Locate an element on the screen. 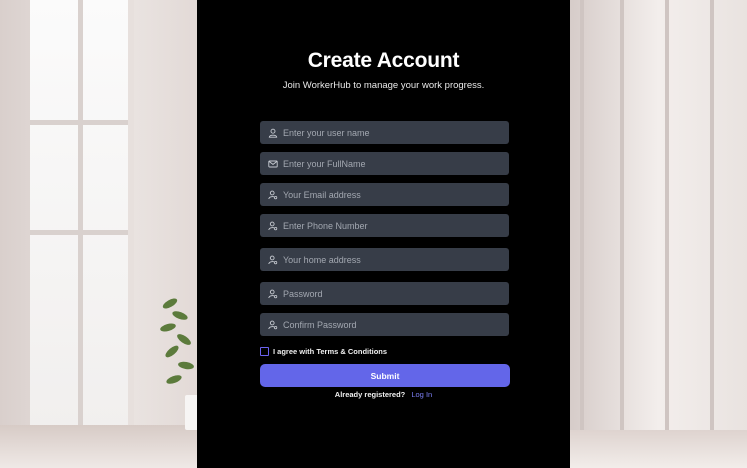 The image size is (747, 468). right-floor is located at coordinates (658, 449).